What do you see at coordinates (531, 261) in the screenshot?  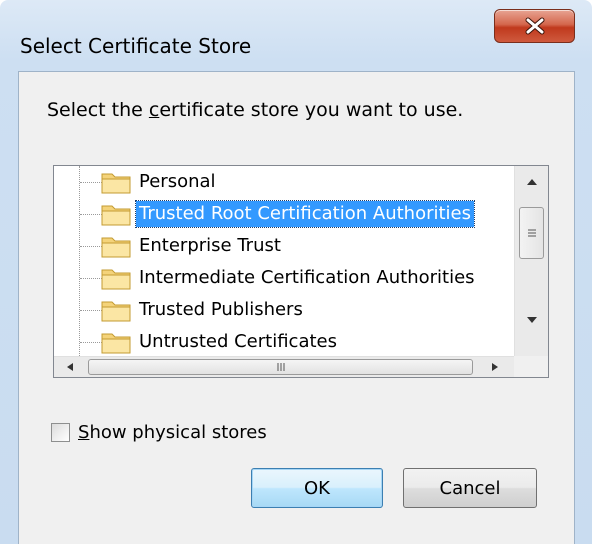 I see `vertical-scrollbar` at bounding box center [531, 261].